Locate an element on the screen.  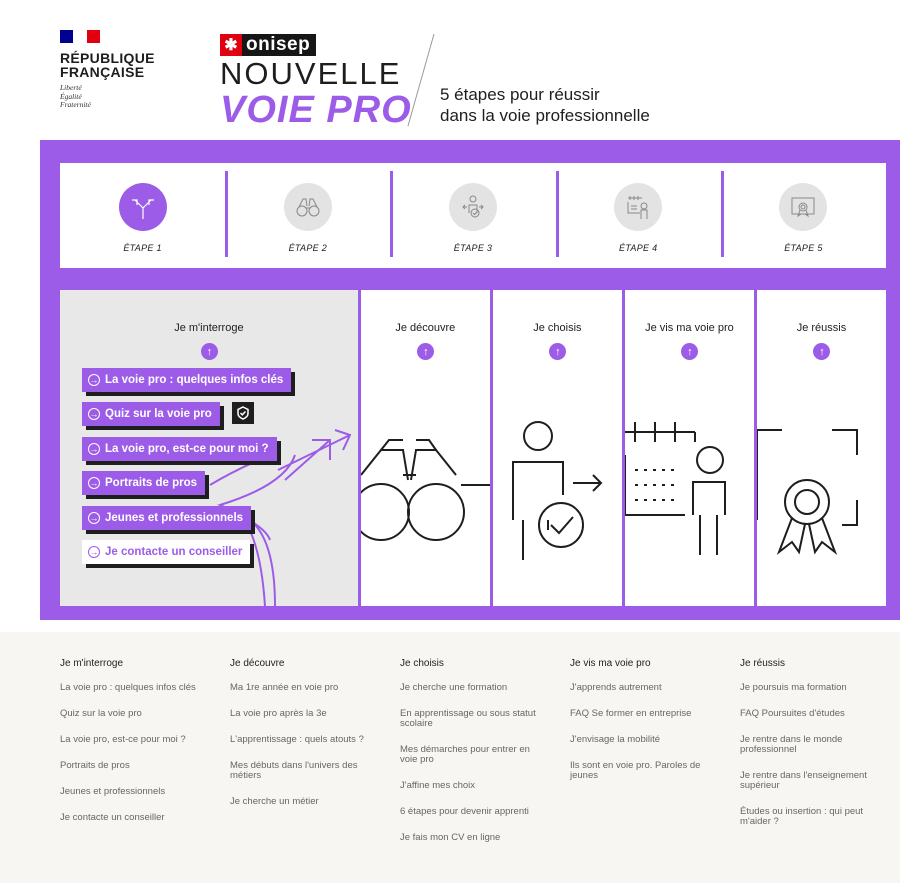
footer-column-title: Je réussis is located at coordinates (763, 663).